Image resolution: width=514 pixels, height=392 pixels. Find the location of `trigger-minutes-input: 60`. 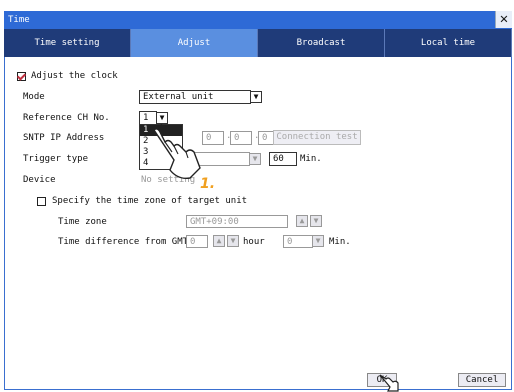

trigger-minutes-input: 60 is located at coordinates (283, 159).